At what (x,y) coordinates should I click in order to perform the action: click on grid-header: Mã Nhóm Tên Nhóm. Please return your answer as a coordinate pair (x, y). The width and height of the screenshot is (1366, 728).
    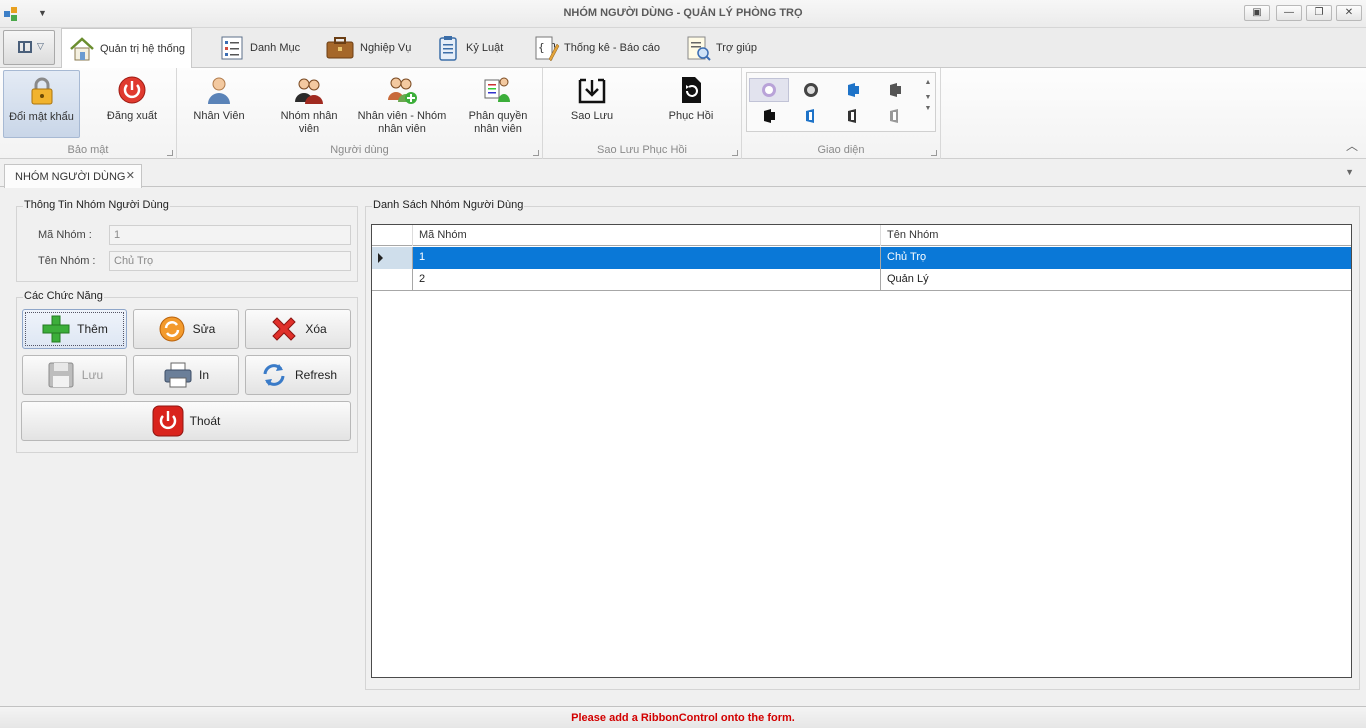
    Looking at the image, I should click on (861, 235).